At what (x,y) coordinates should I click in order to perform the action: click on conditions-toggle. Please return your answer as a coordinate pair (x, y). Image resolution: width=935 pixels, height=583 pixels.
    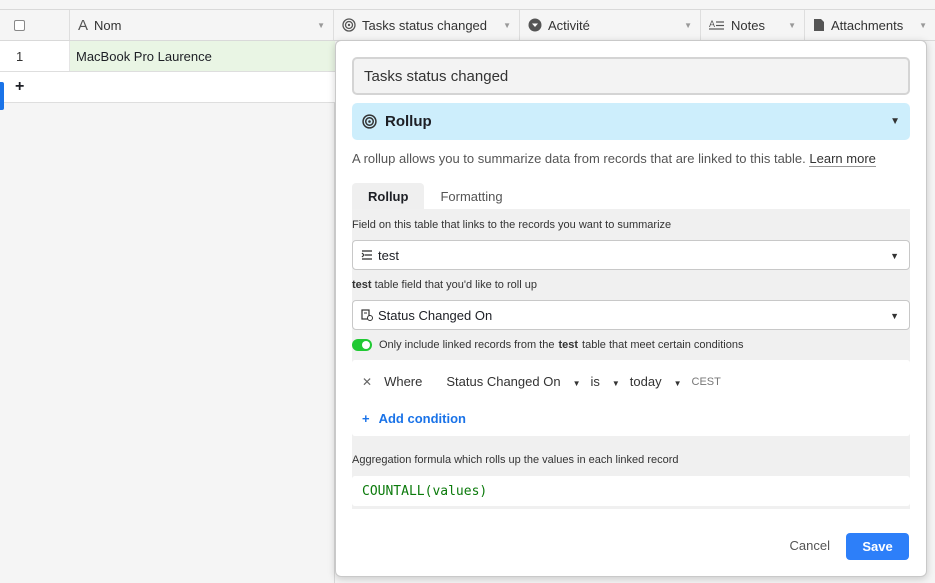
    Looking at the image, I should click on (362, 345).